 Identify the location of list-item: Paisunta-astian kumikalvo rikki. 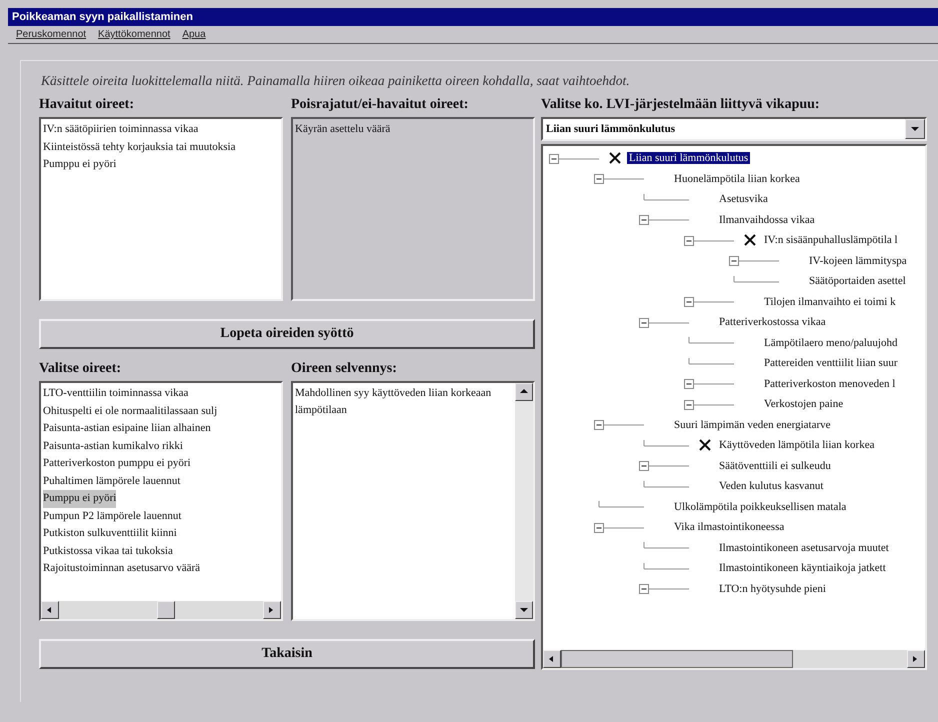
(113, 446).